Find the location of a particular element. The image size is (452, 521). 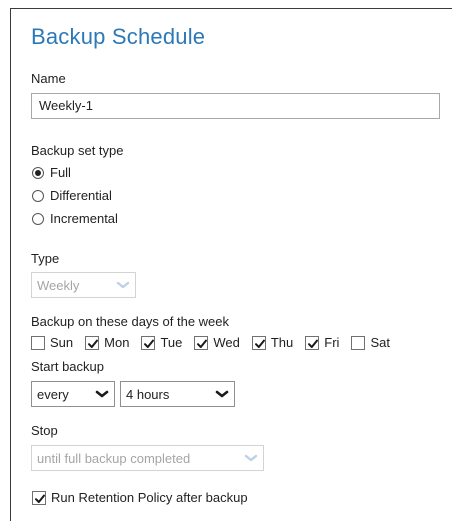

day-sat-label: Sat is located at coordinates (380, 342).